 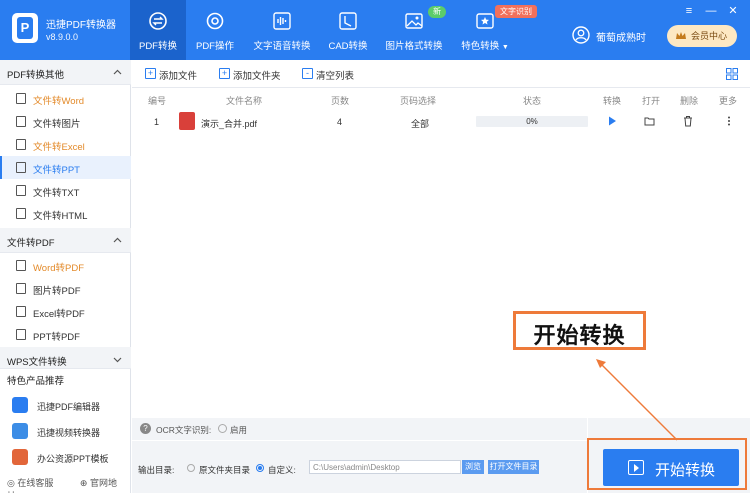 I want to click on browse-button: 浏览, so click(x=473, y=467).